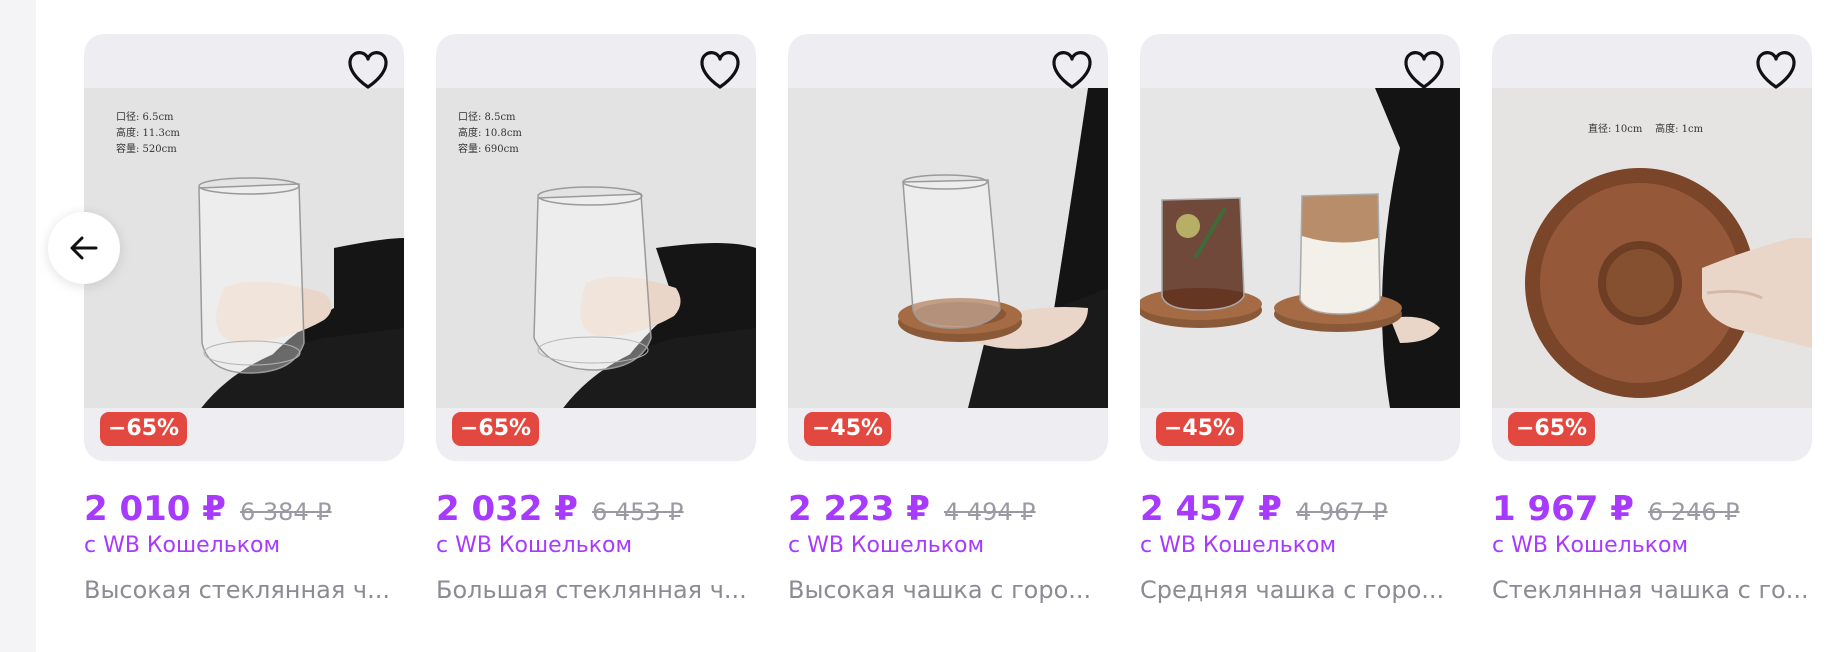 The height and width of the screenshot is (652, 1830). Describe the element at coordinates (285, 512) in the screenshot. I see `old-price: 6 384 ₽` at that location.